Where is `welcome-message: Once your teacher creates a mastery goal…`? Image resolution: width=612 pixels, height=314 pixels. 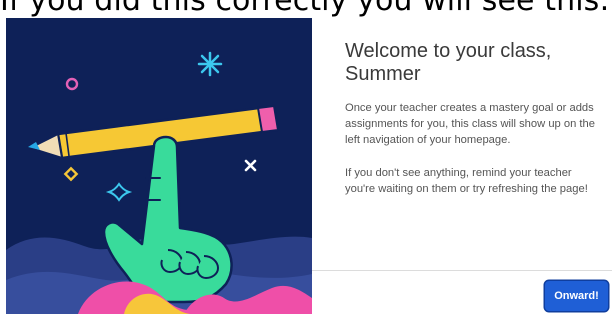
welcome-message: Once your teacher creates a mastery goal… is located at coordinates (470, 124).